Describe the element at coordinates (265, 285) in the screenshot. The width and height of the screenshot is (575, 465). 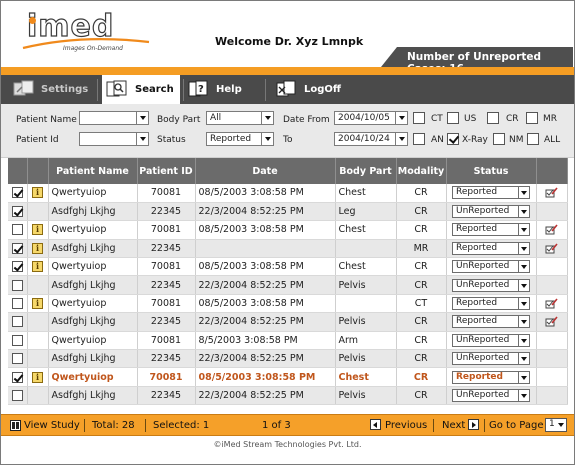
I see `date-cell: 22/3/2004 8:52:25 PM` at that location.